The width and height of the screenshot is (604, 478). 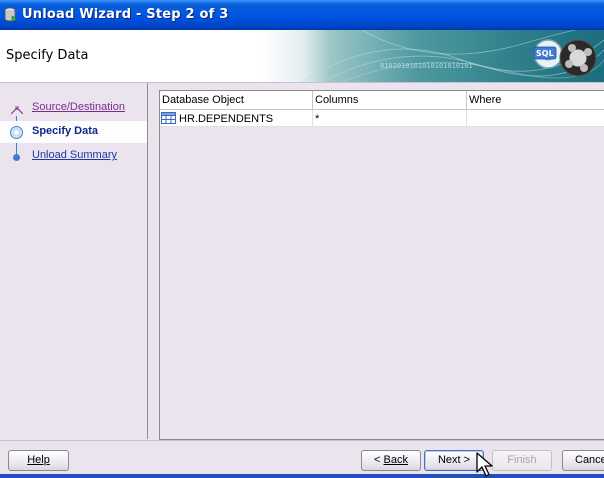 I want to click on back-button: < Back, so click(x=391, y=460).